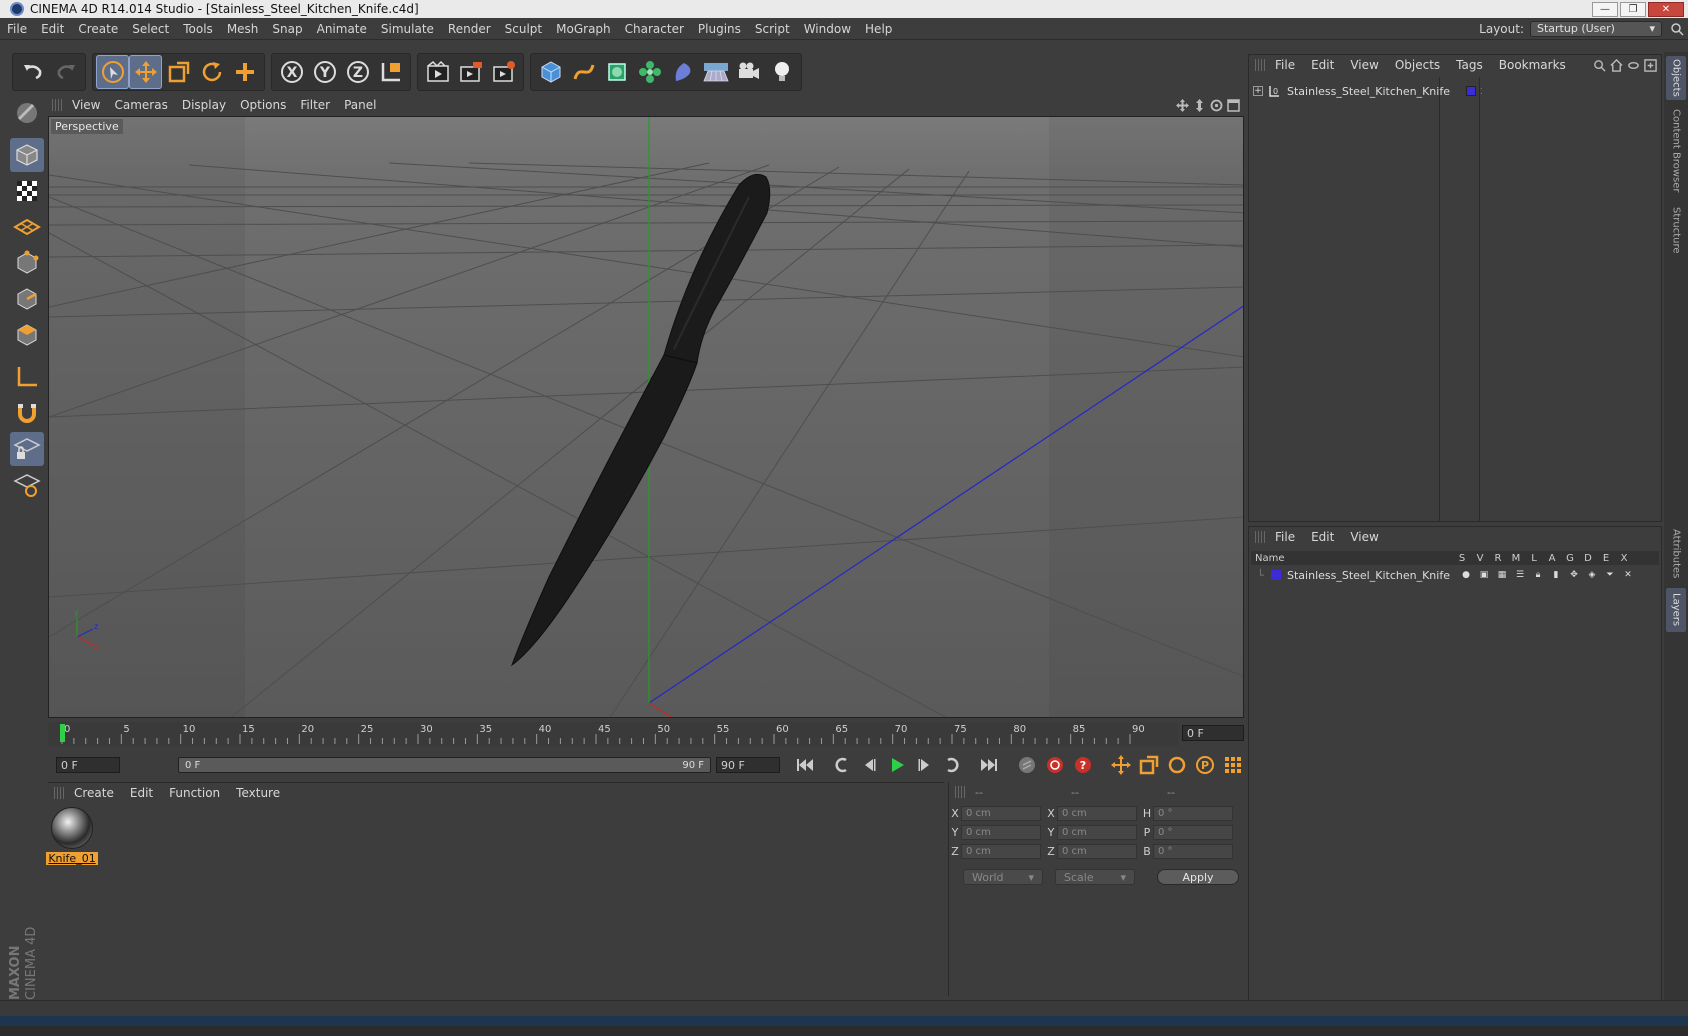  I want to click on material-item: Knife_01, so click(72, 836).